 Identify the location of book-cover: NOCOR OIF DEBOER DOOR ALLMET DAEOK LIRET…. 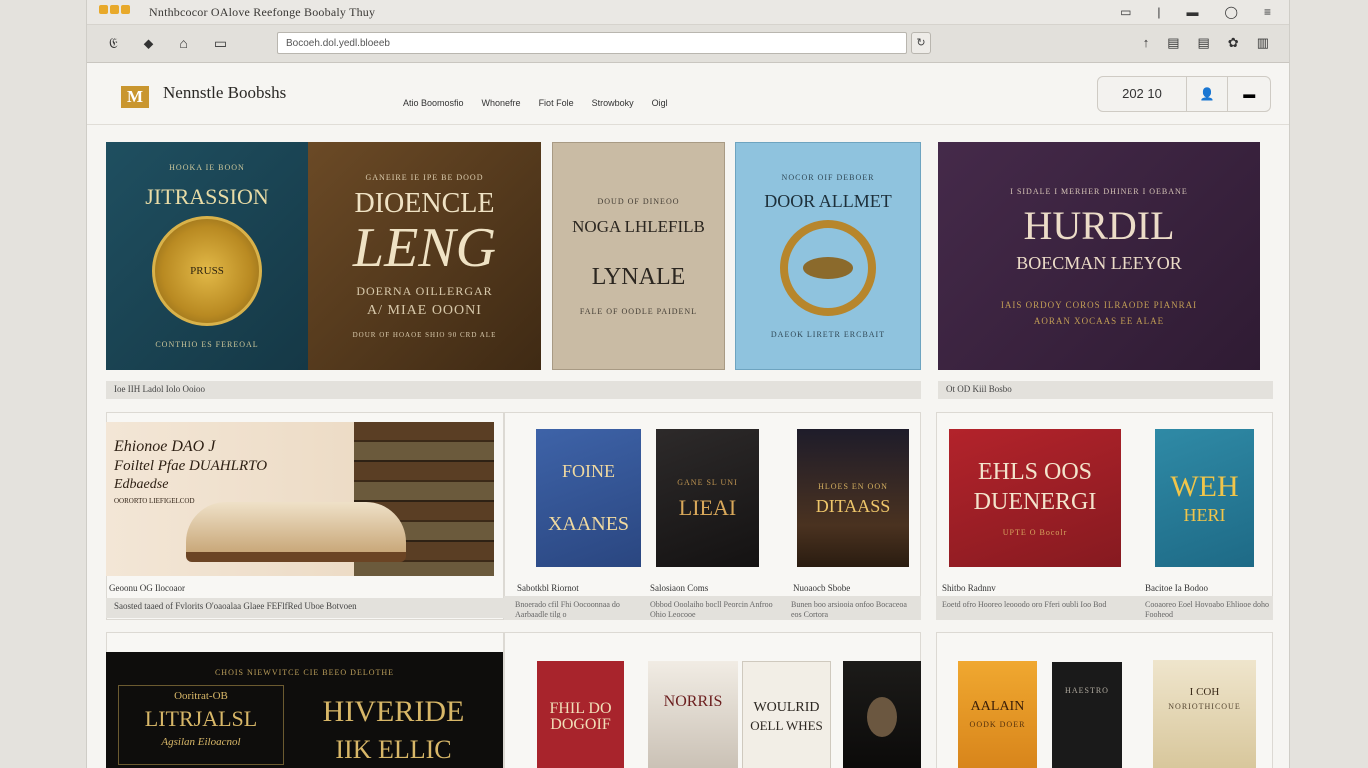
(828, 256).